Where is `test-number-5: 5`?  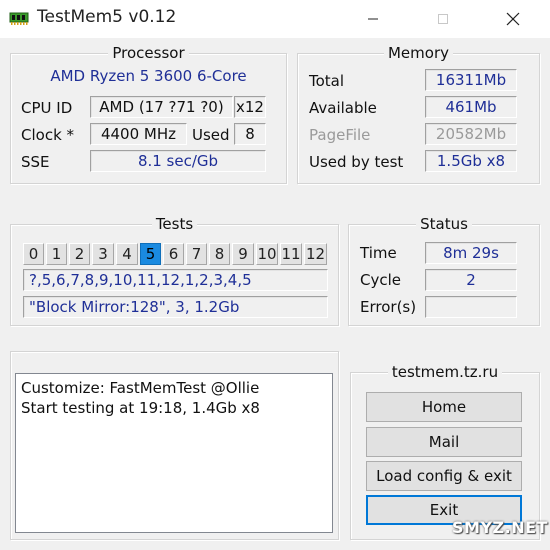 test-number-5: 5 is located at coordinates (150, 254).